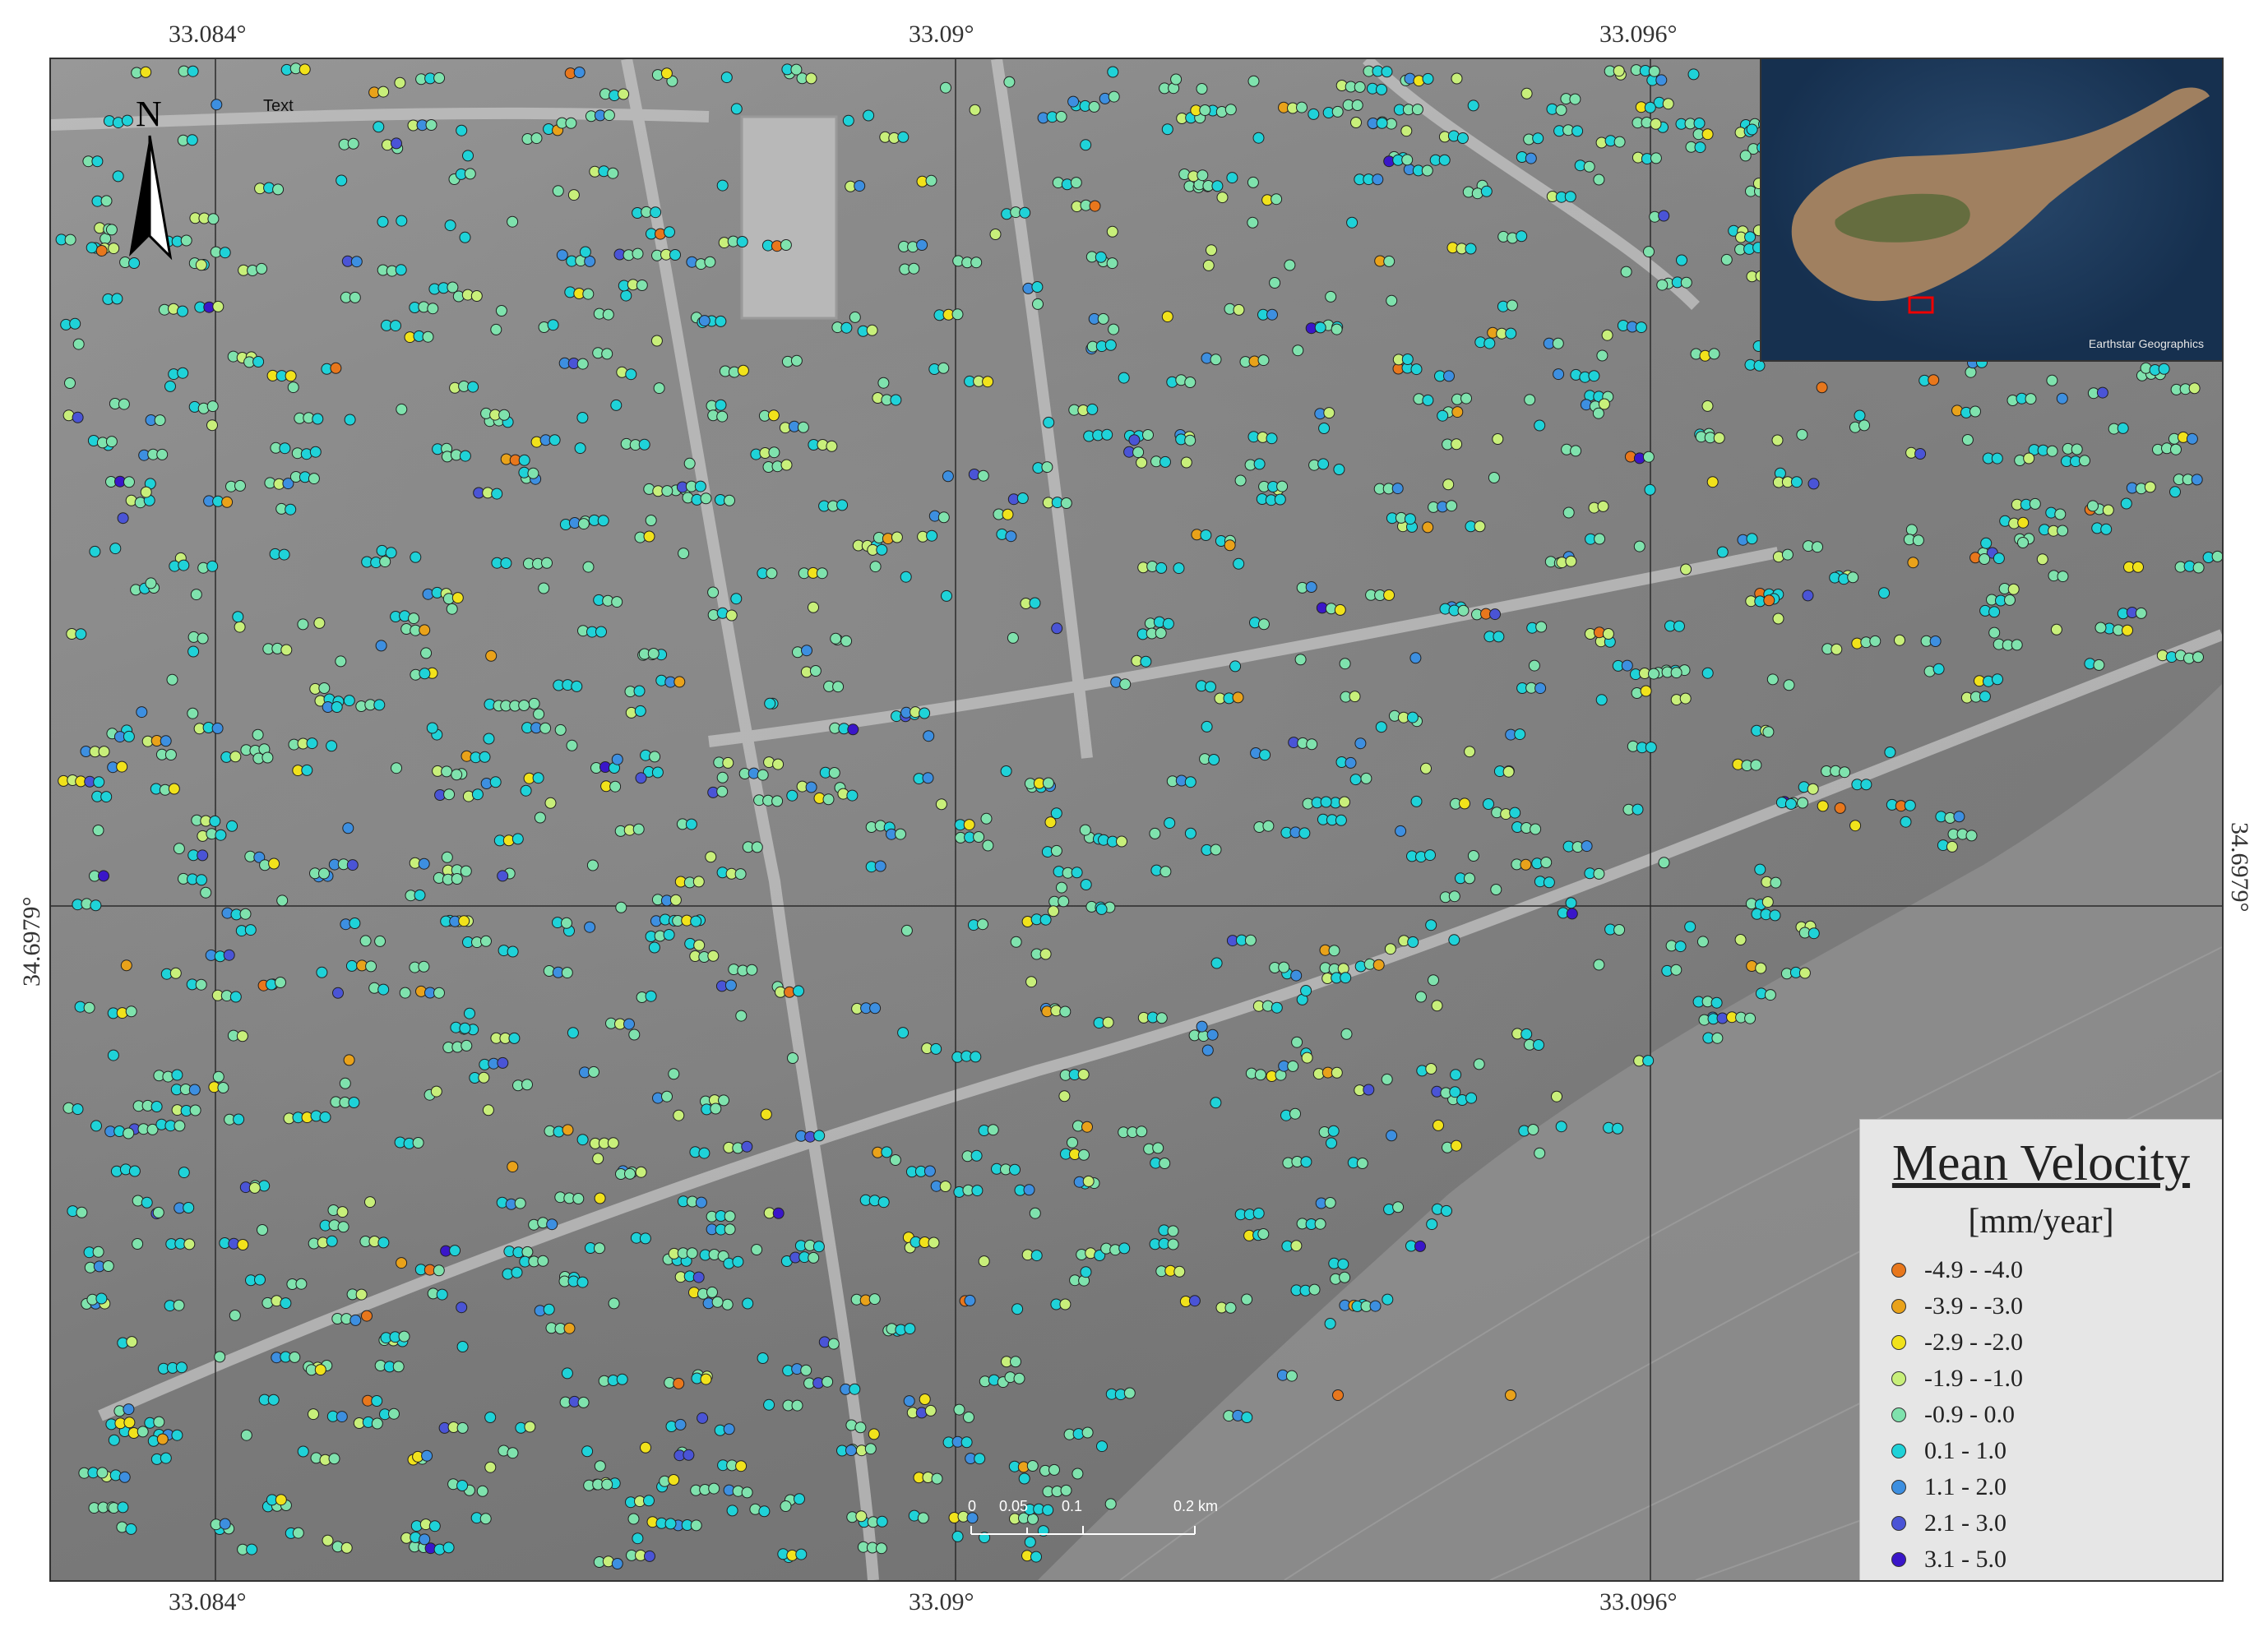 The image size is (2268, 1627). I want to click on inset-map: Earthstar Geographics, so click(1991, 210).